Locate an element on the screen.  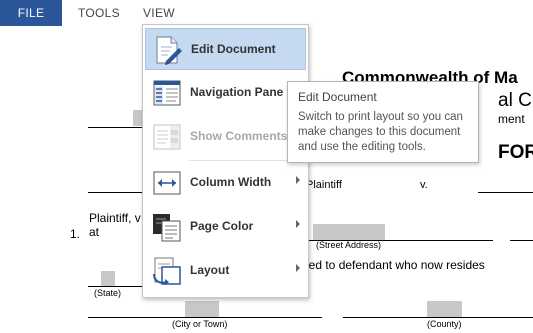
state-label: (State) is located at coordinates (108, 293).